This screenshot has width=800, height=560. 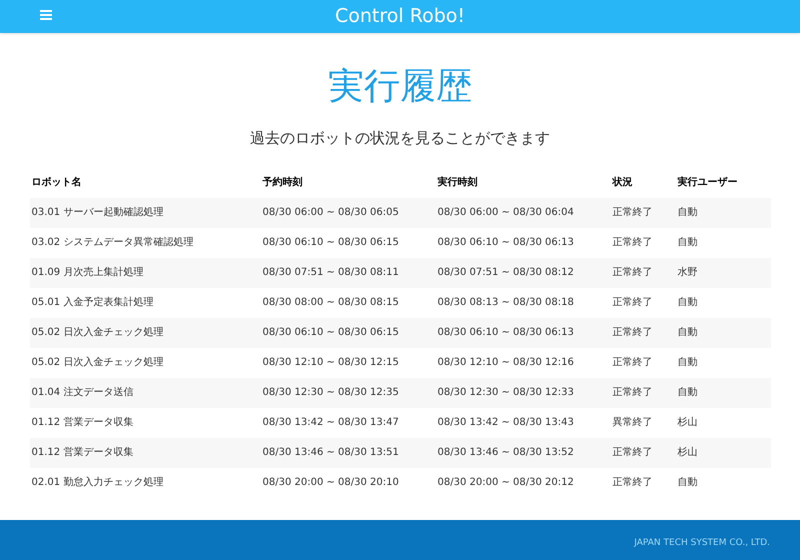 I want to click on table-cell: 08/30 08:00 ~ 08/30 08:15, so click(x=330, y=302).